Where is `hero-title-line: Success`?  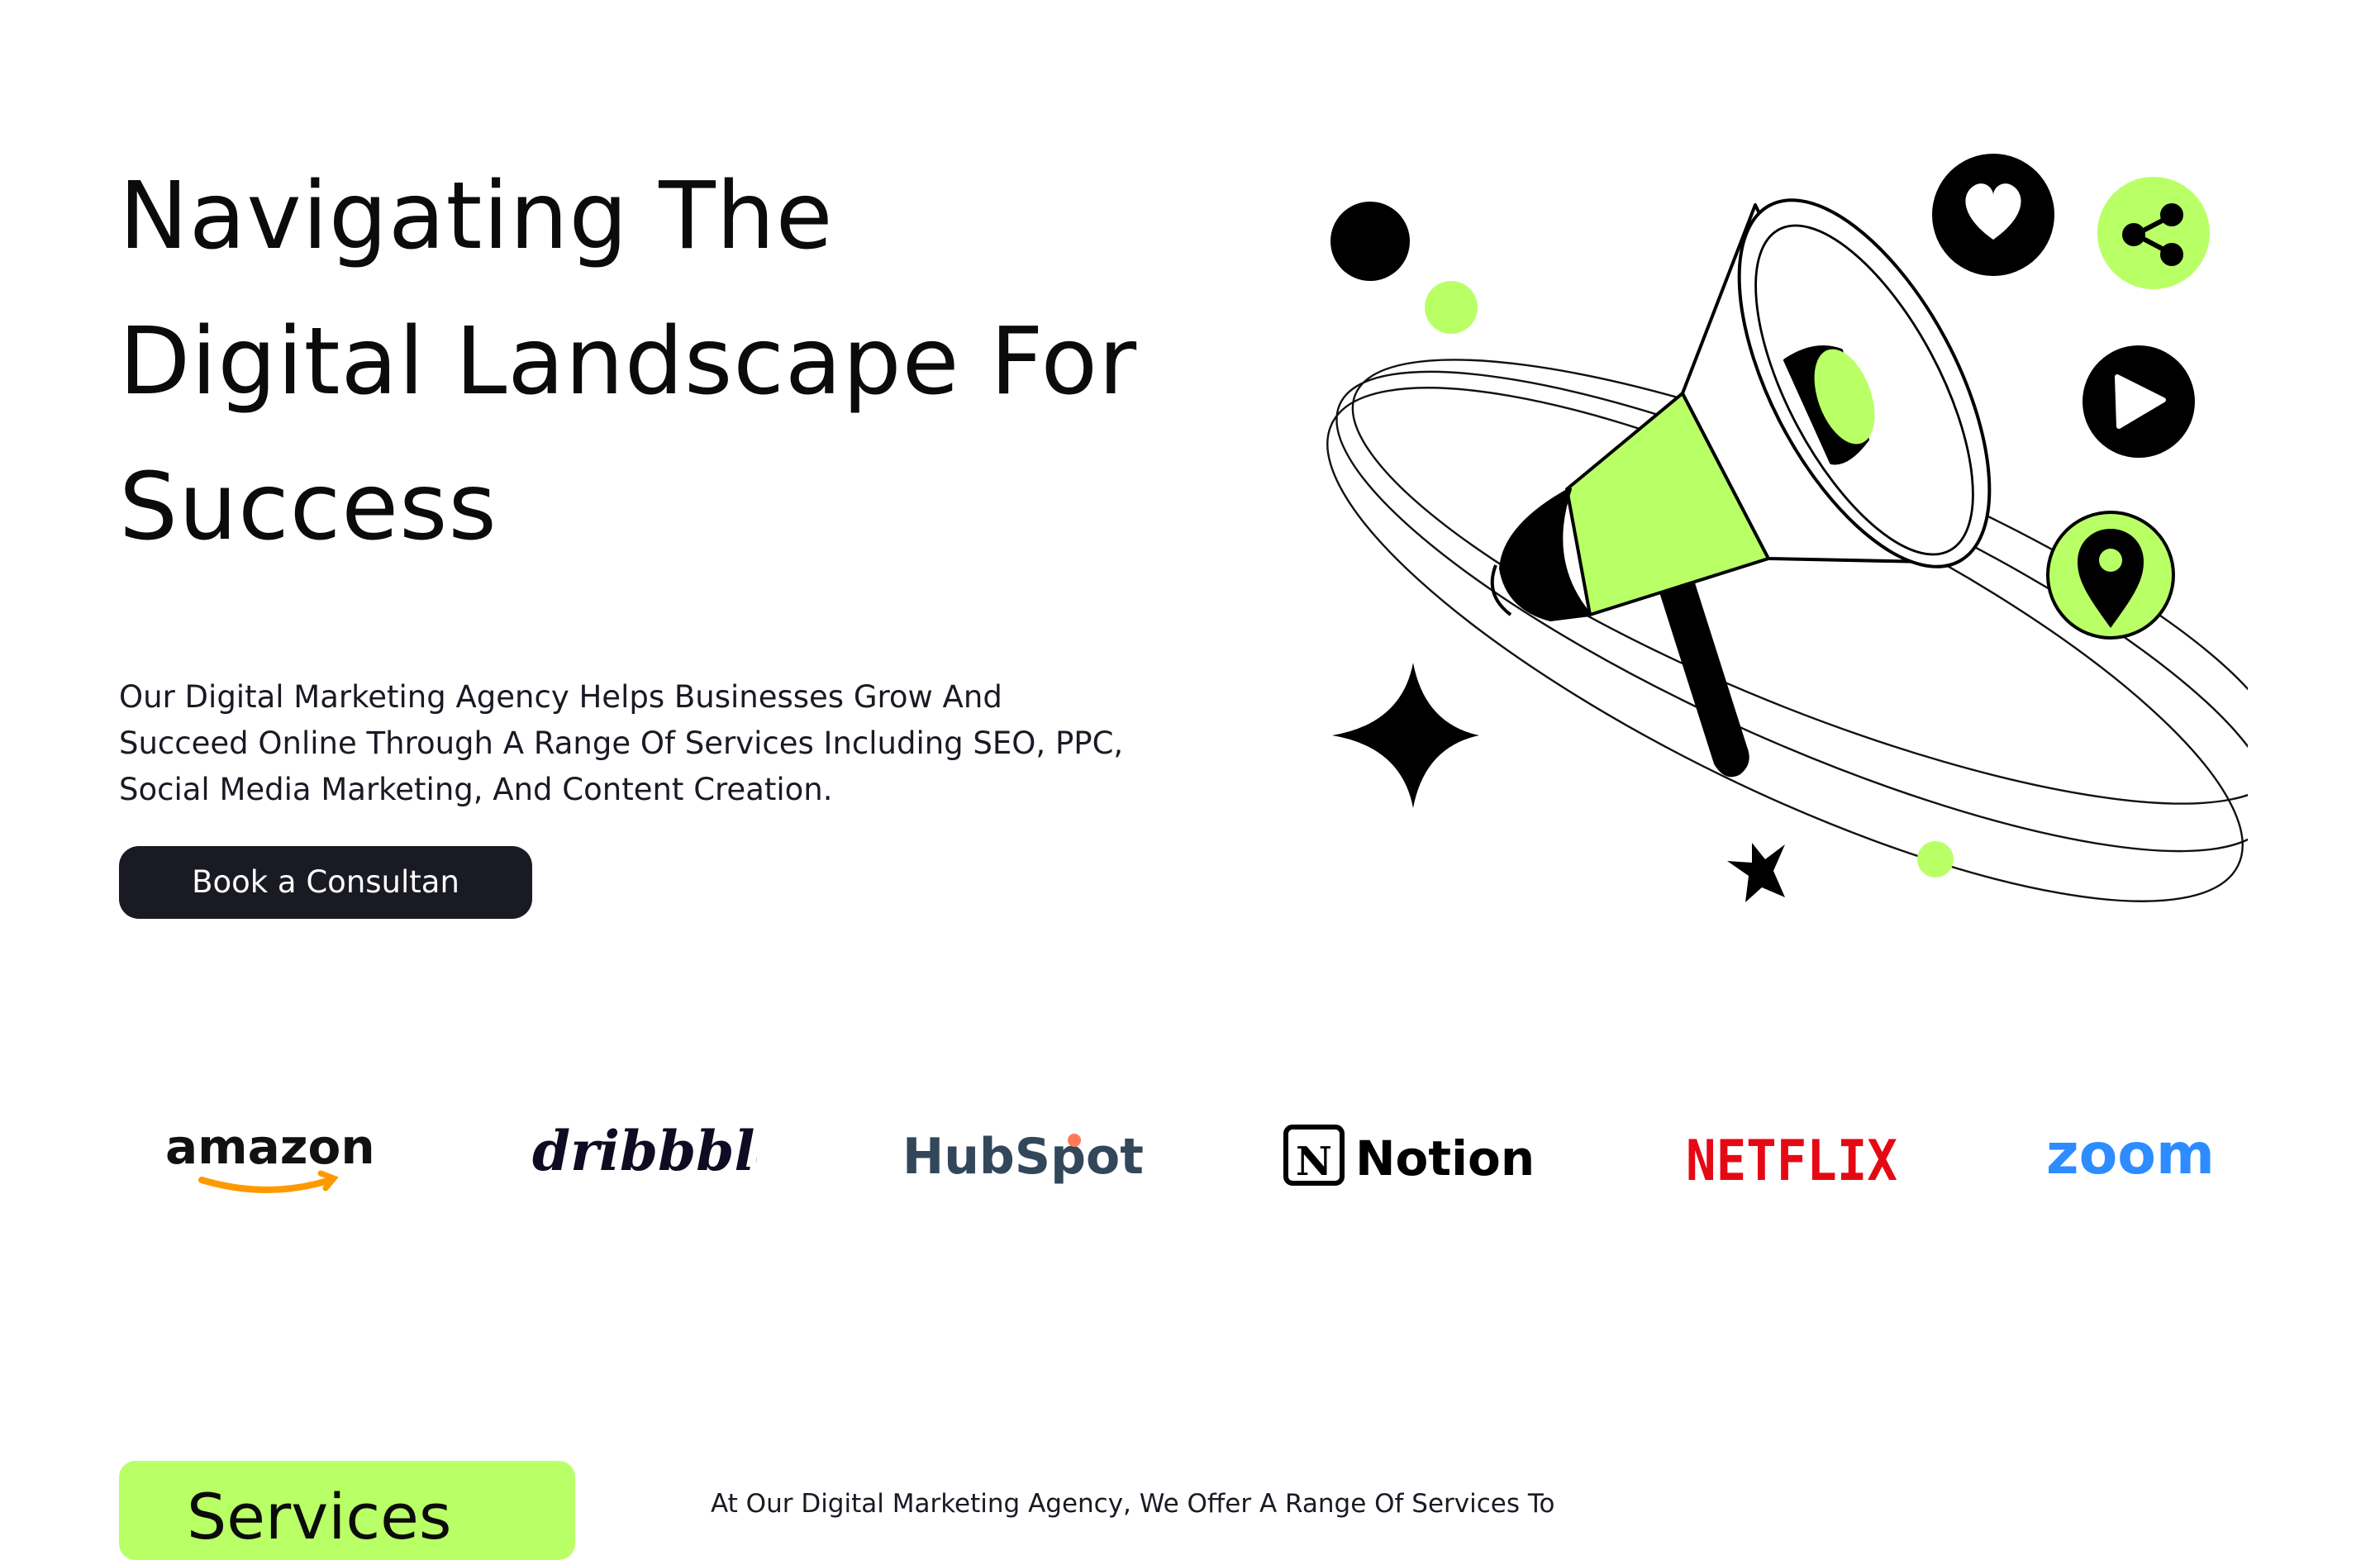
hero-title-line: Success is located at coordinates (308, 508).